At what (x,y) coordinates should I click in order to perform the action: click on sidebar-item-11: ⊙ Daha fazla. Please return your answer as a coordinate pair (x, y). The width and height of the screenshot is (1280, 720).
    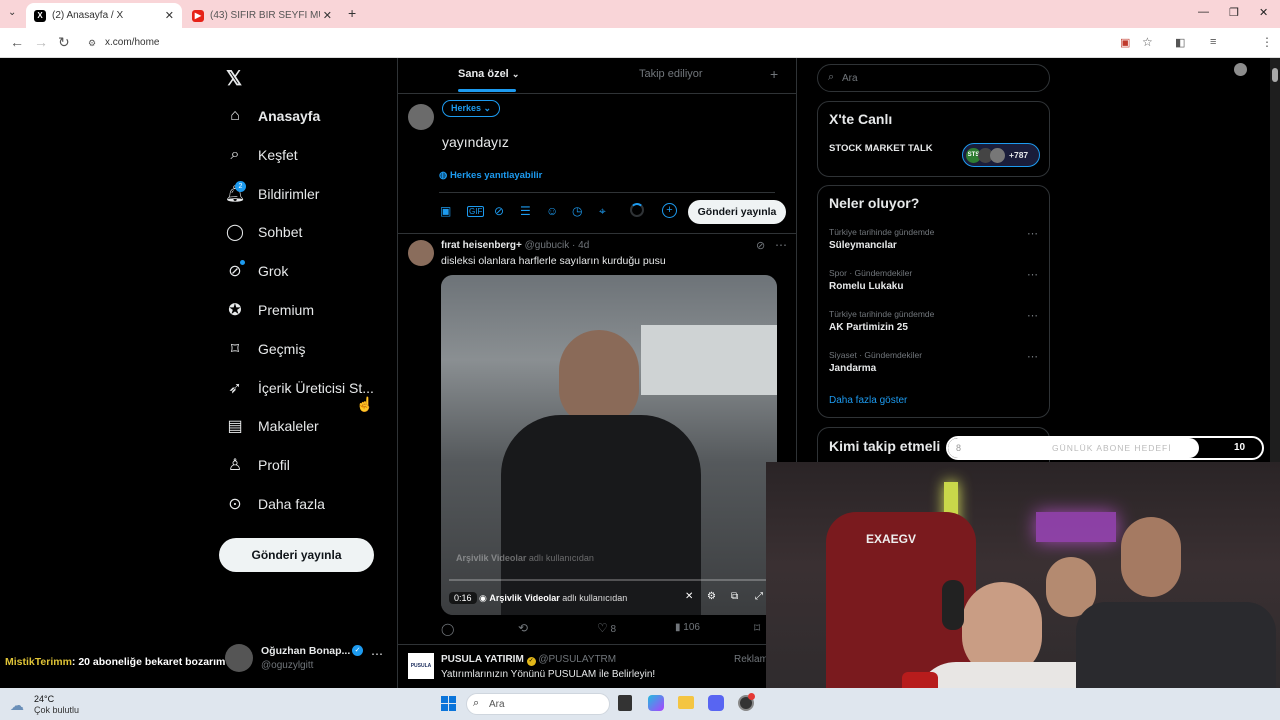
    Looking at the image, I should click on (275, 504).